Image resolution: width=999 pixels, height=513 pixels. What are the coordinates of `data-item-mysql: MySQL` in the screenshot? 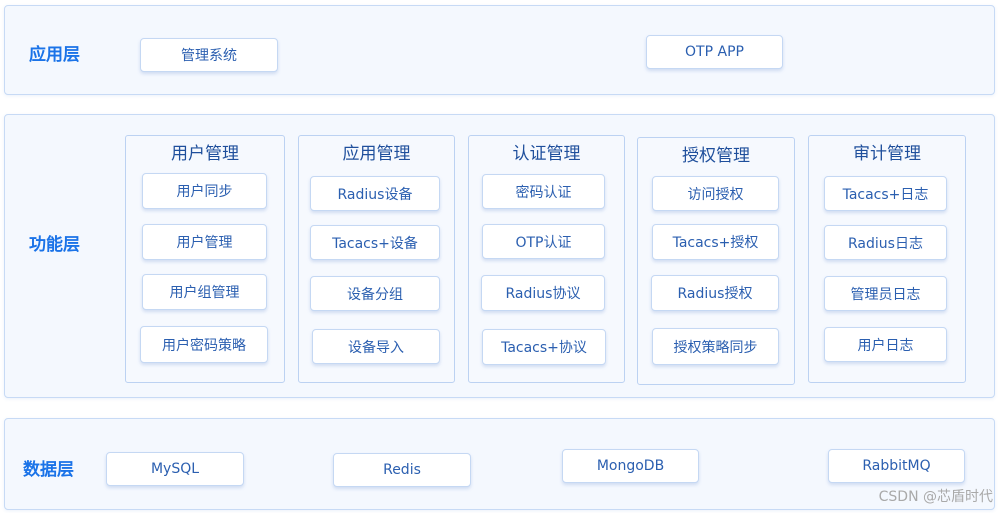 It's located at (175, 469).